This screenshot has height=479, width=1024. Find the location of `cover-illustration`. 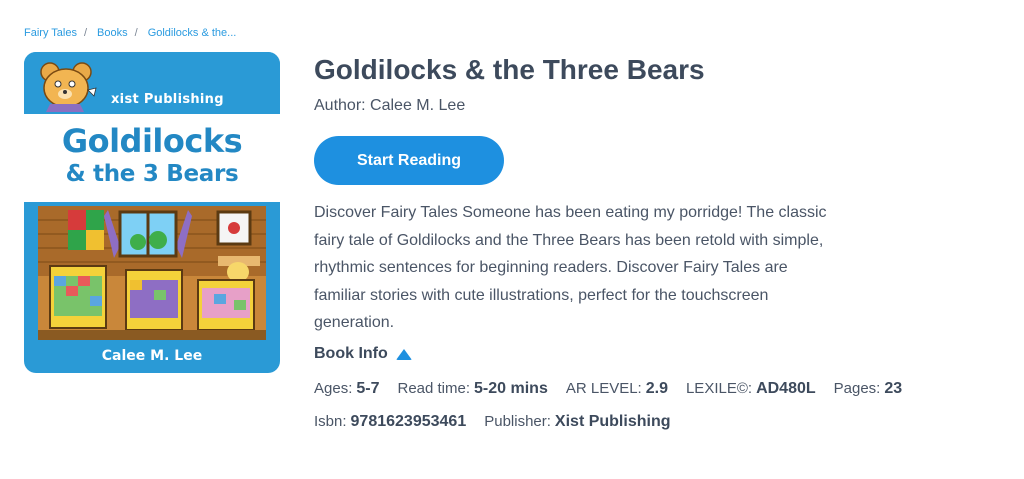

cover-illustration is located at coordinates (152, 273).